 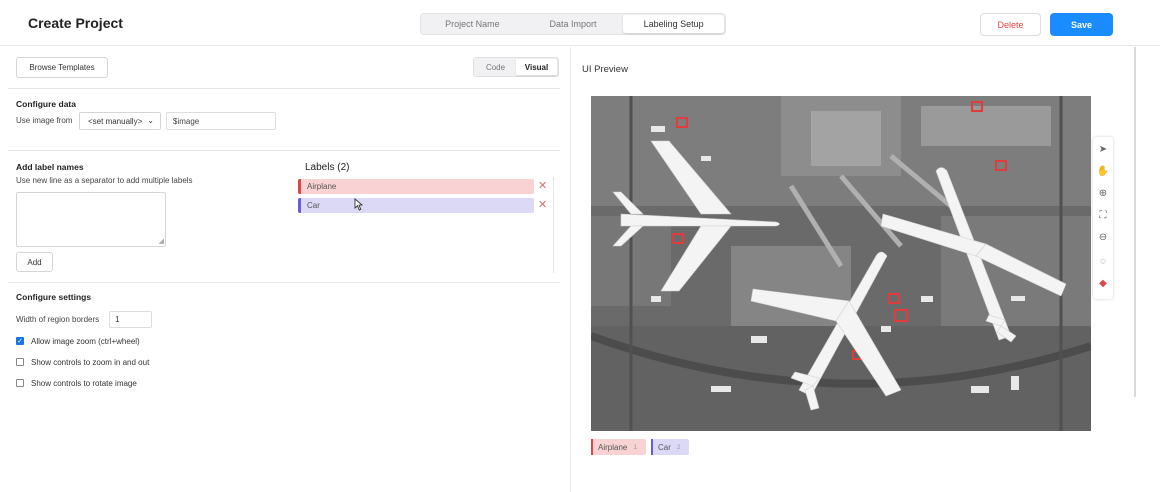 I want to click on use-image-label: Use image from, so click(x=44, y=120).